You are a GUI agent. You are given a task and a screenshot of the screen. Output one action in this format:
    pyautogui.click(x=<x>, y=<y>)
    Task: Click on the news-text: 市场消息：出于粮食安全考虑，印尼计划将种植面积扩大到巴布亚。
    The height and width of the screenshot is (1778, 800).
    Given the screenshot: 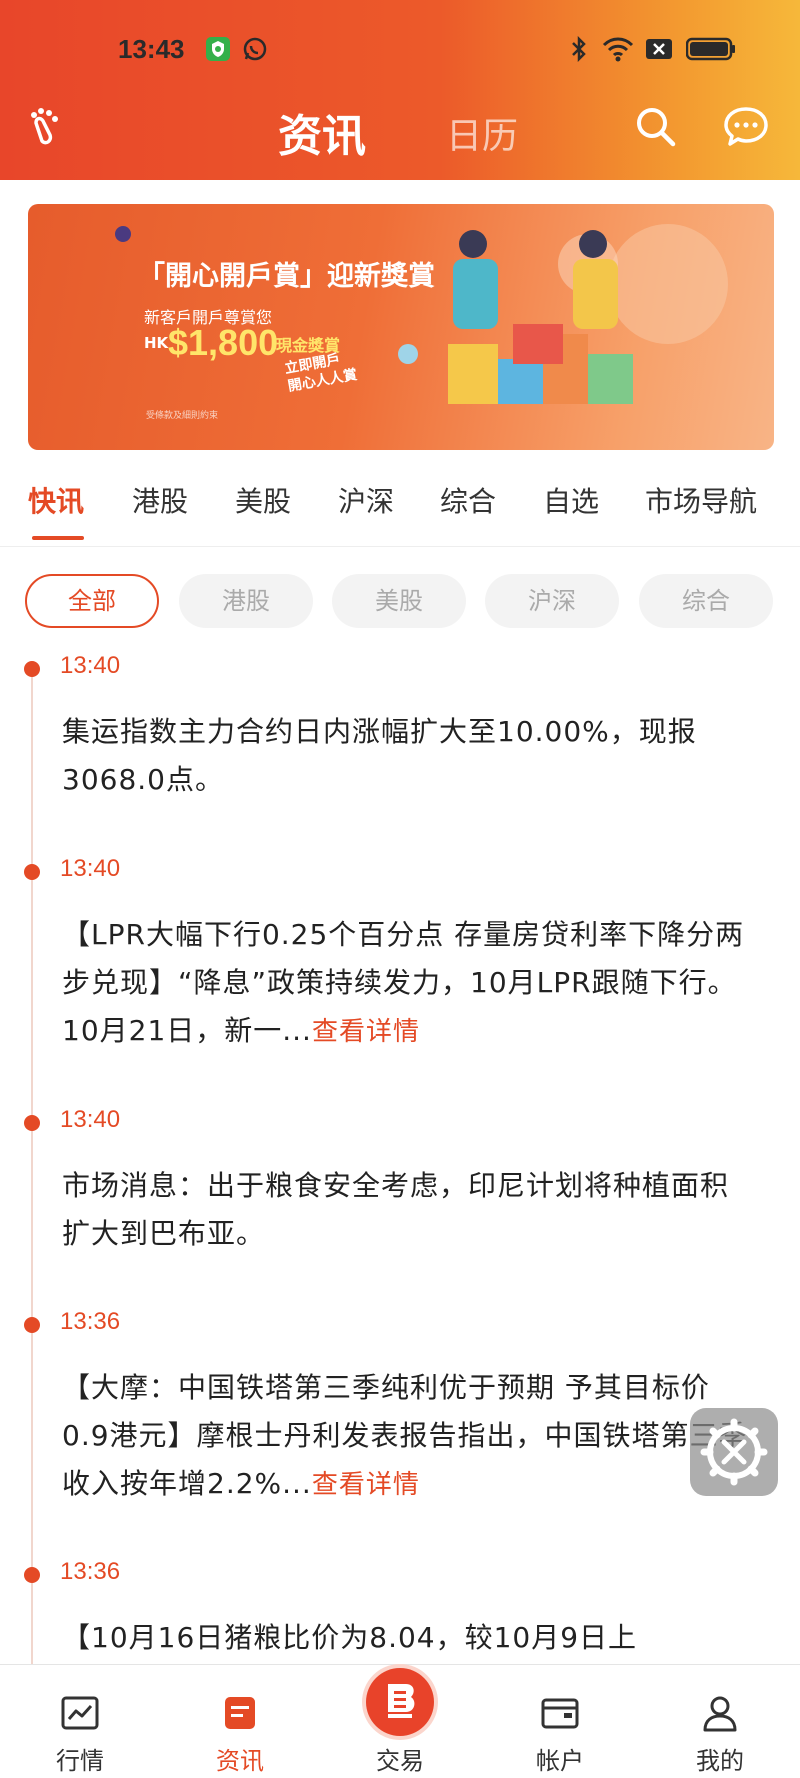 What is the action you would take?
    pyautogui.click(x=396, y=1209)
    